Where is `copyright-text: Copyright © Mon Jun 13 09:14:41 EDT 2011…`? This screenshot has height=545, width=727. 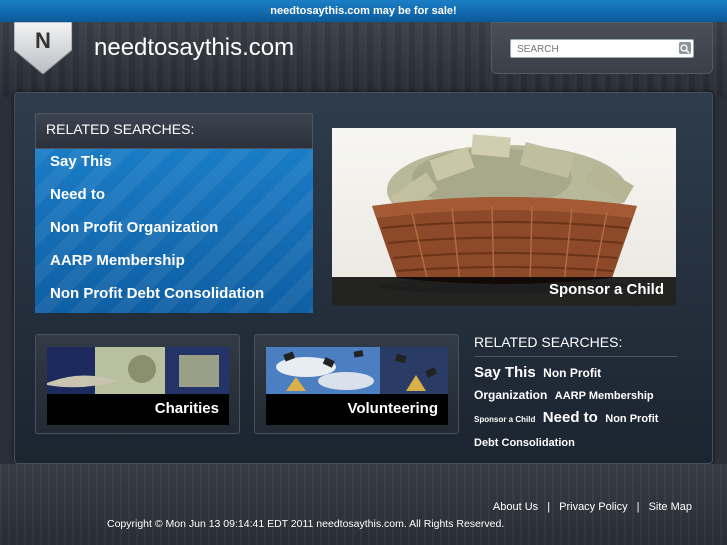 copyright-text: Copyright © Mon Jun 13 09:14:41 EDT 2011… is located at coordinates (306, 524).